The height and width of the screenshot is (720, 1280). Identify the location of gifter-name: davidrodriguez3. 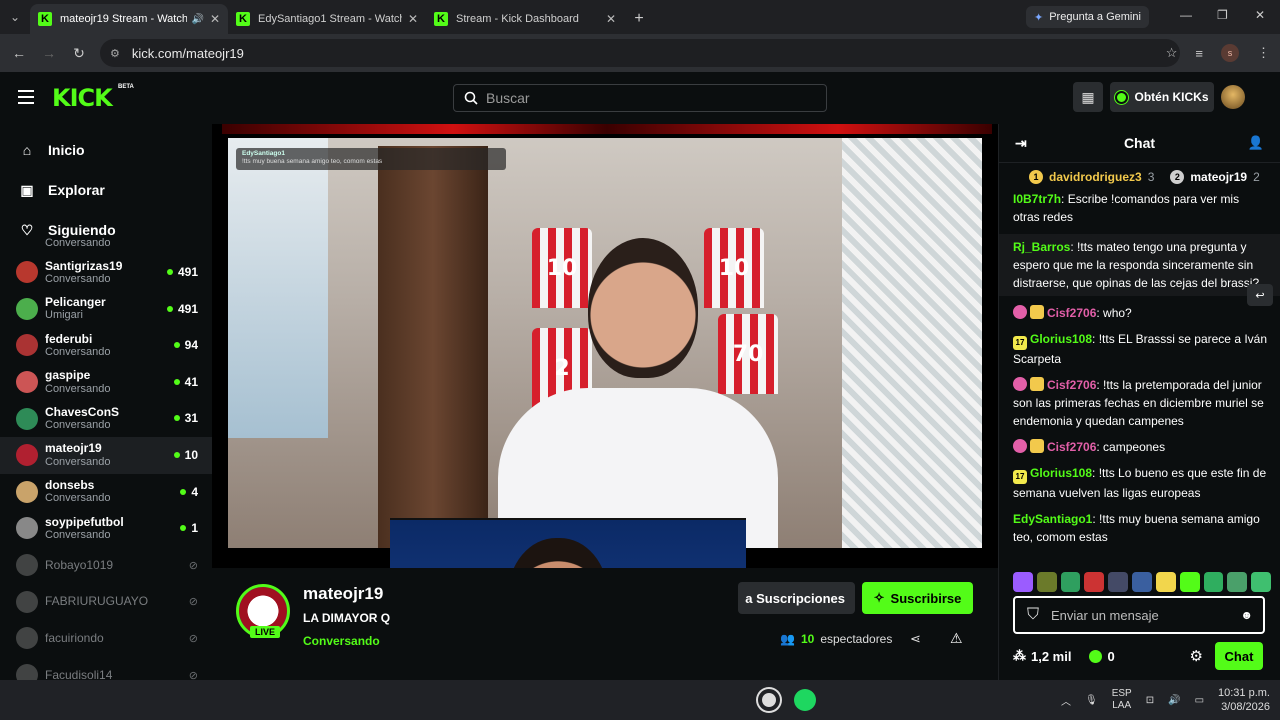
(1095, 177).